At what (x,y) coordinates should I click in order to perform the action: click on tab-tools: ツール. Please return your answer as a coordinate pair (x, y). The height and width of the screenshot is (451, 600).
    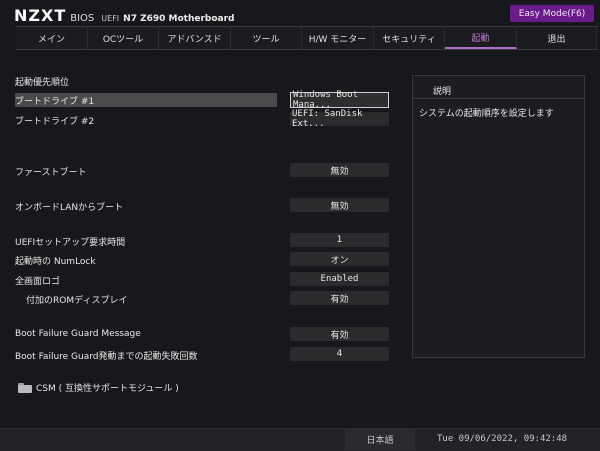
    Looking at the image, I should click on (266, 38).